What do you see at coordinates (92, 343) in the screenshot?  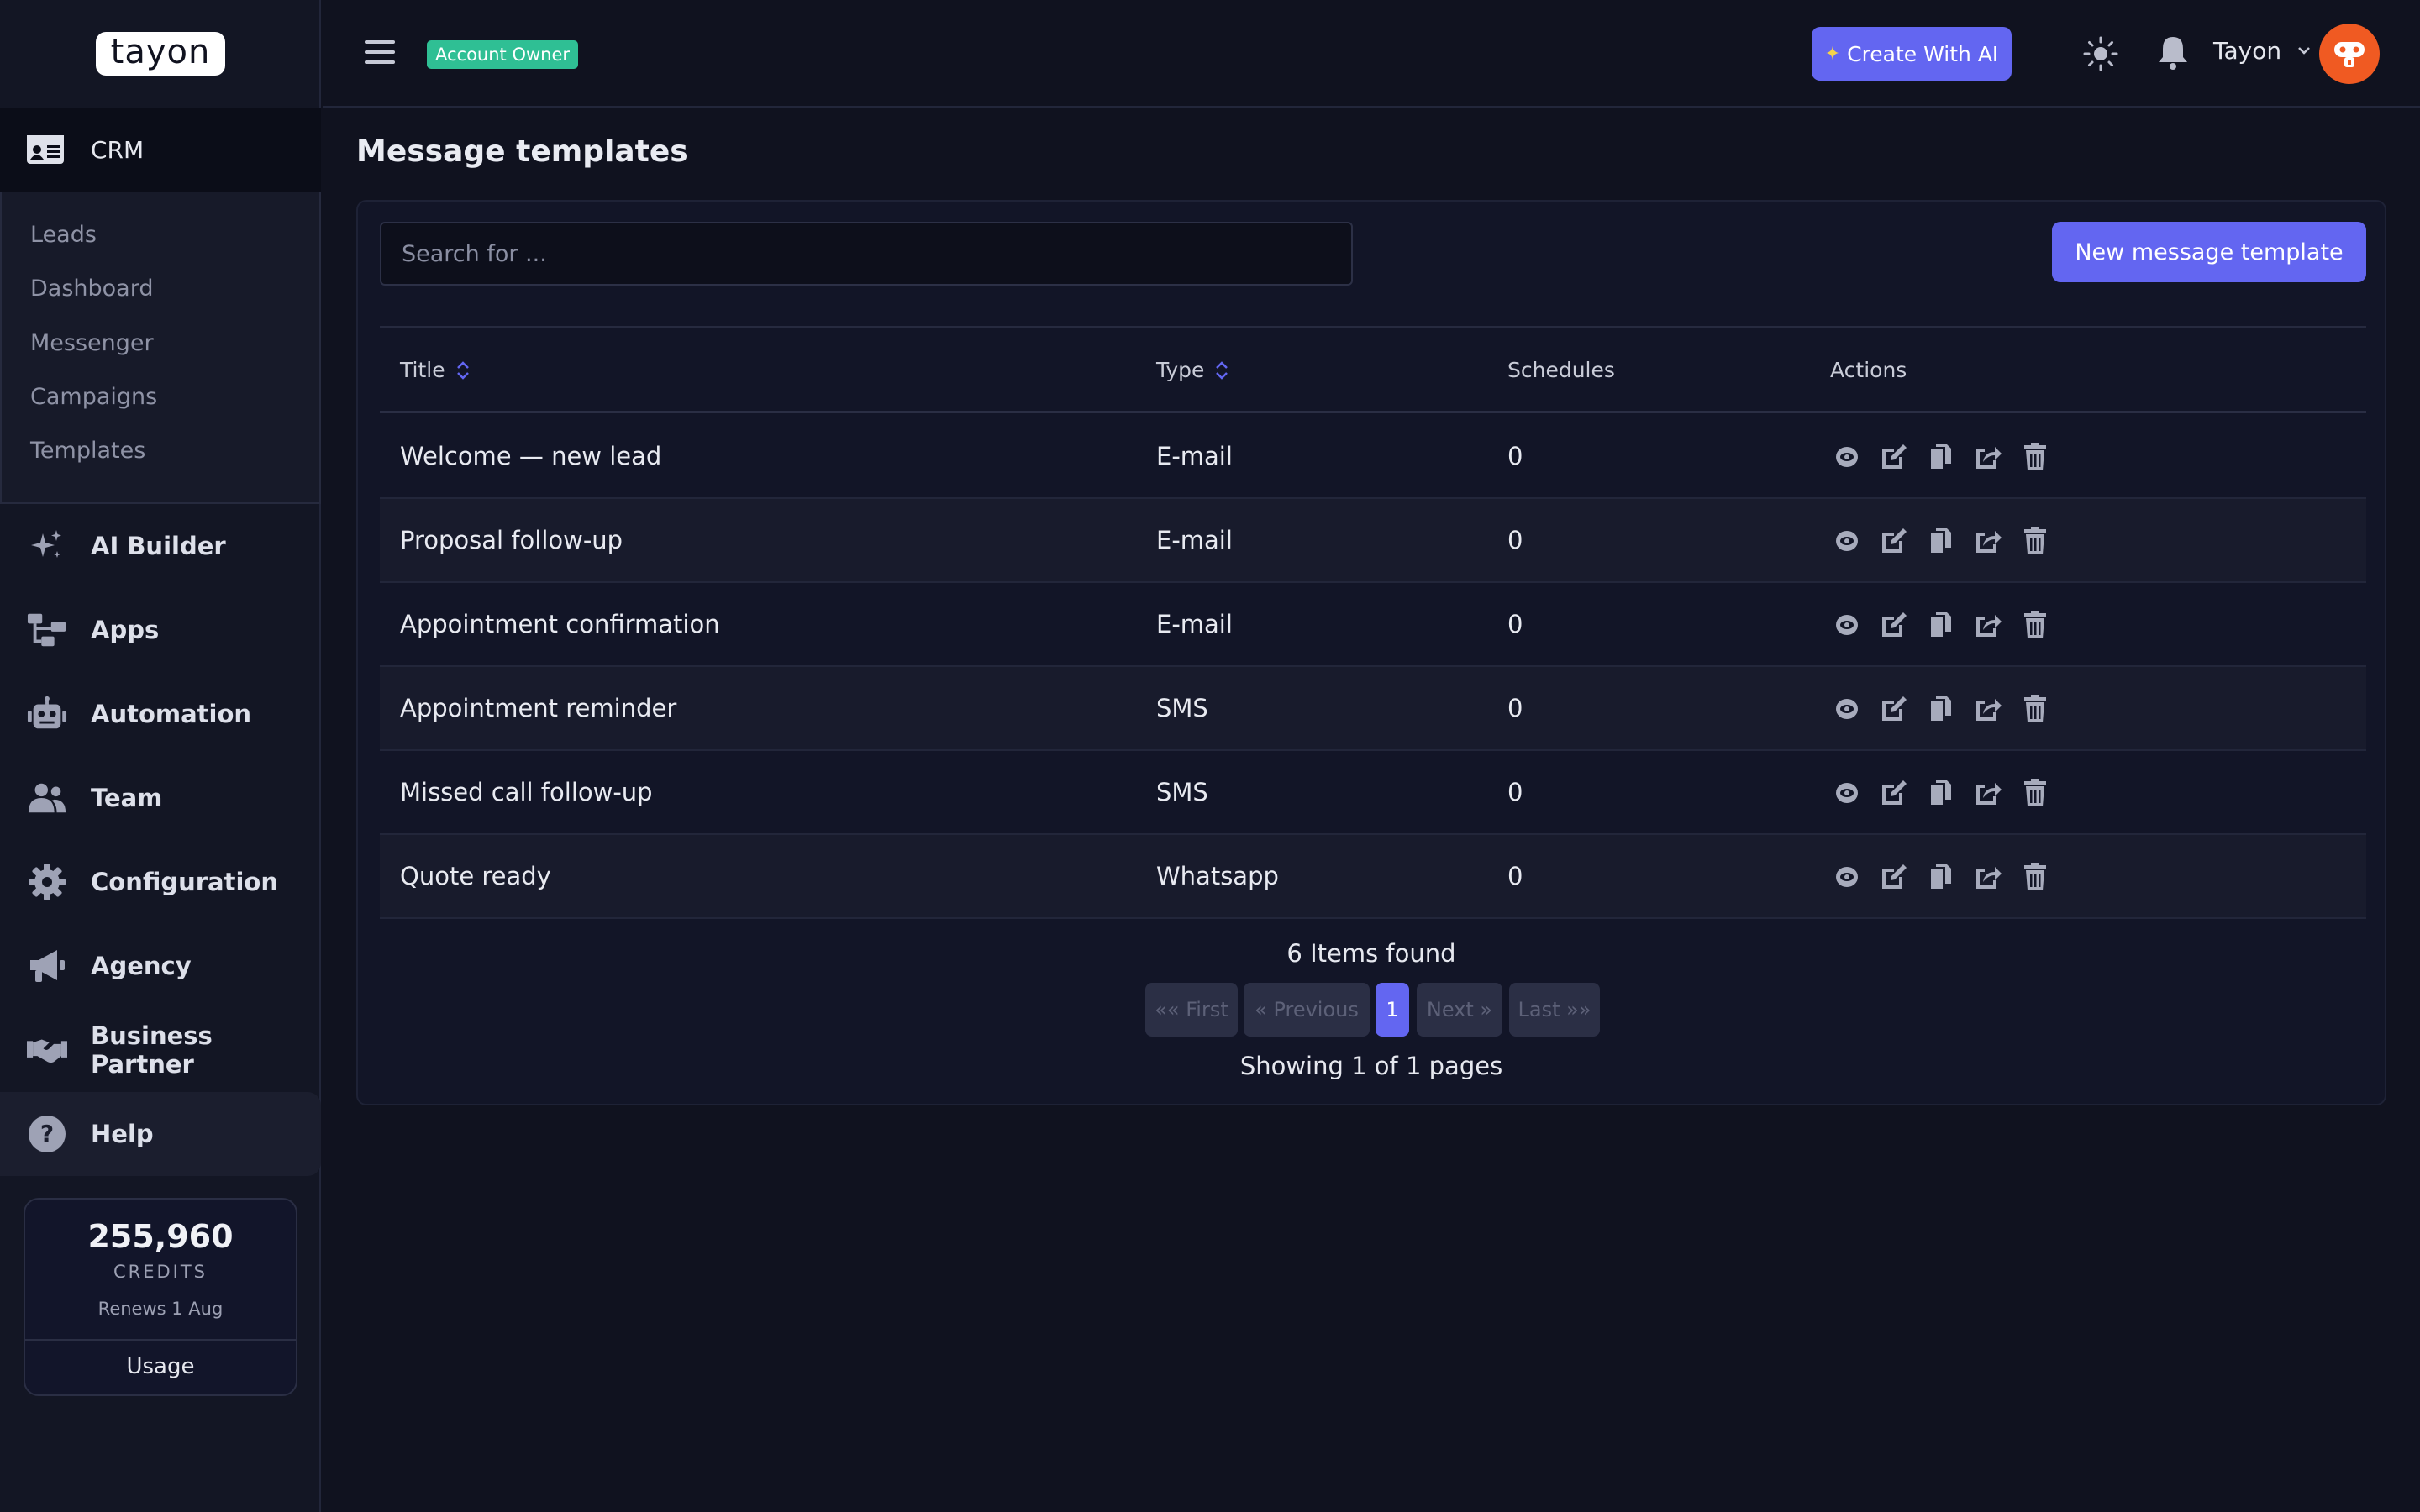 I see `sidebar-subitem-messenger: Messenger` at bounding box center [92, 343].